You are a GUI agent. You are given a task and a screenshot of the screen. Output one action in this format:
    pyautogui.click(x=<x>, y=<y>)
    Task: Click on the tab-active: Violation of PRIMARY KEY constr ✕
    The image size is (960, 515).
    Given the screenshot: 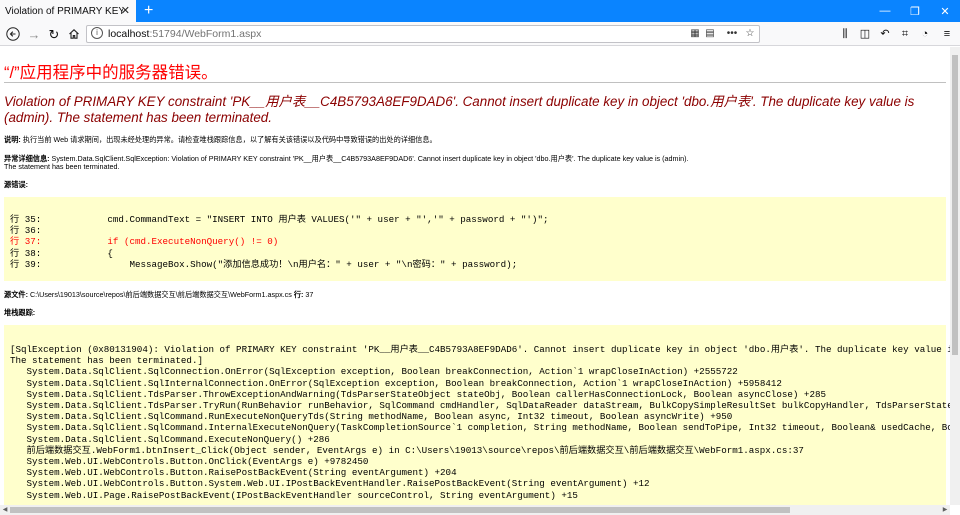 What is the action you would take?
    pyautogui.click(x=68, y=11)
    